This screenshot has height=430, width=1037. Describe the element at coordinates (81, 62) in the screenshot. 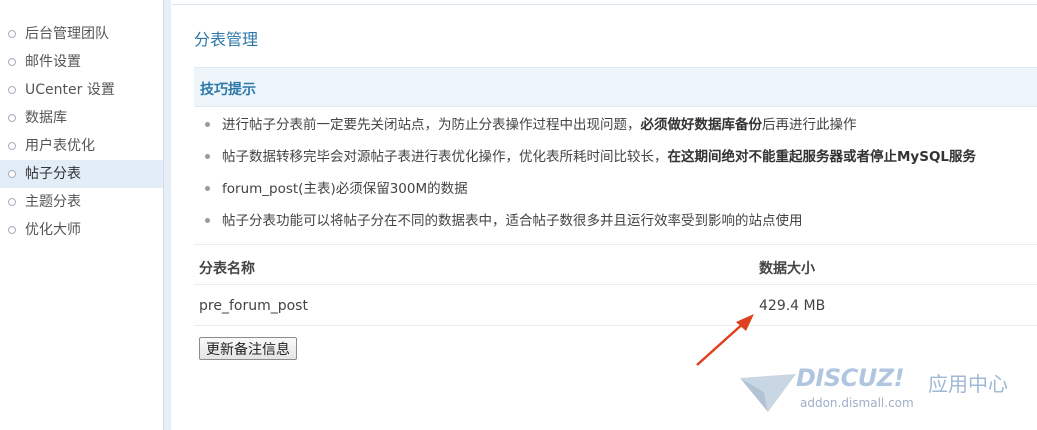

I see `sidebar-item-mail-settings: 邮件设置` at that location.